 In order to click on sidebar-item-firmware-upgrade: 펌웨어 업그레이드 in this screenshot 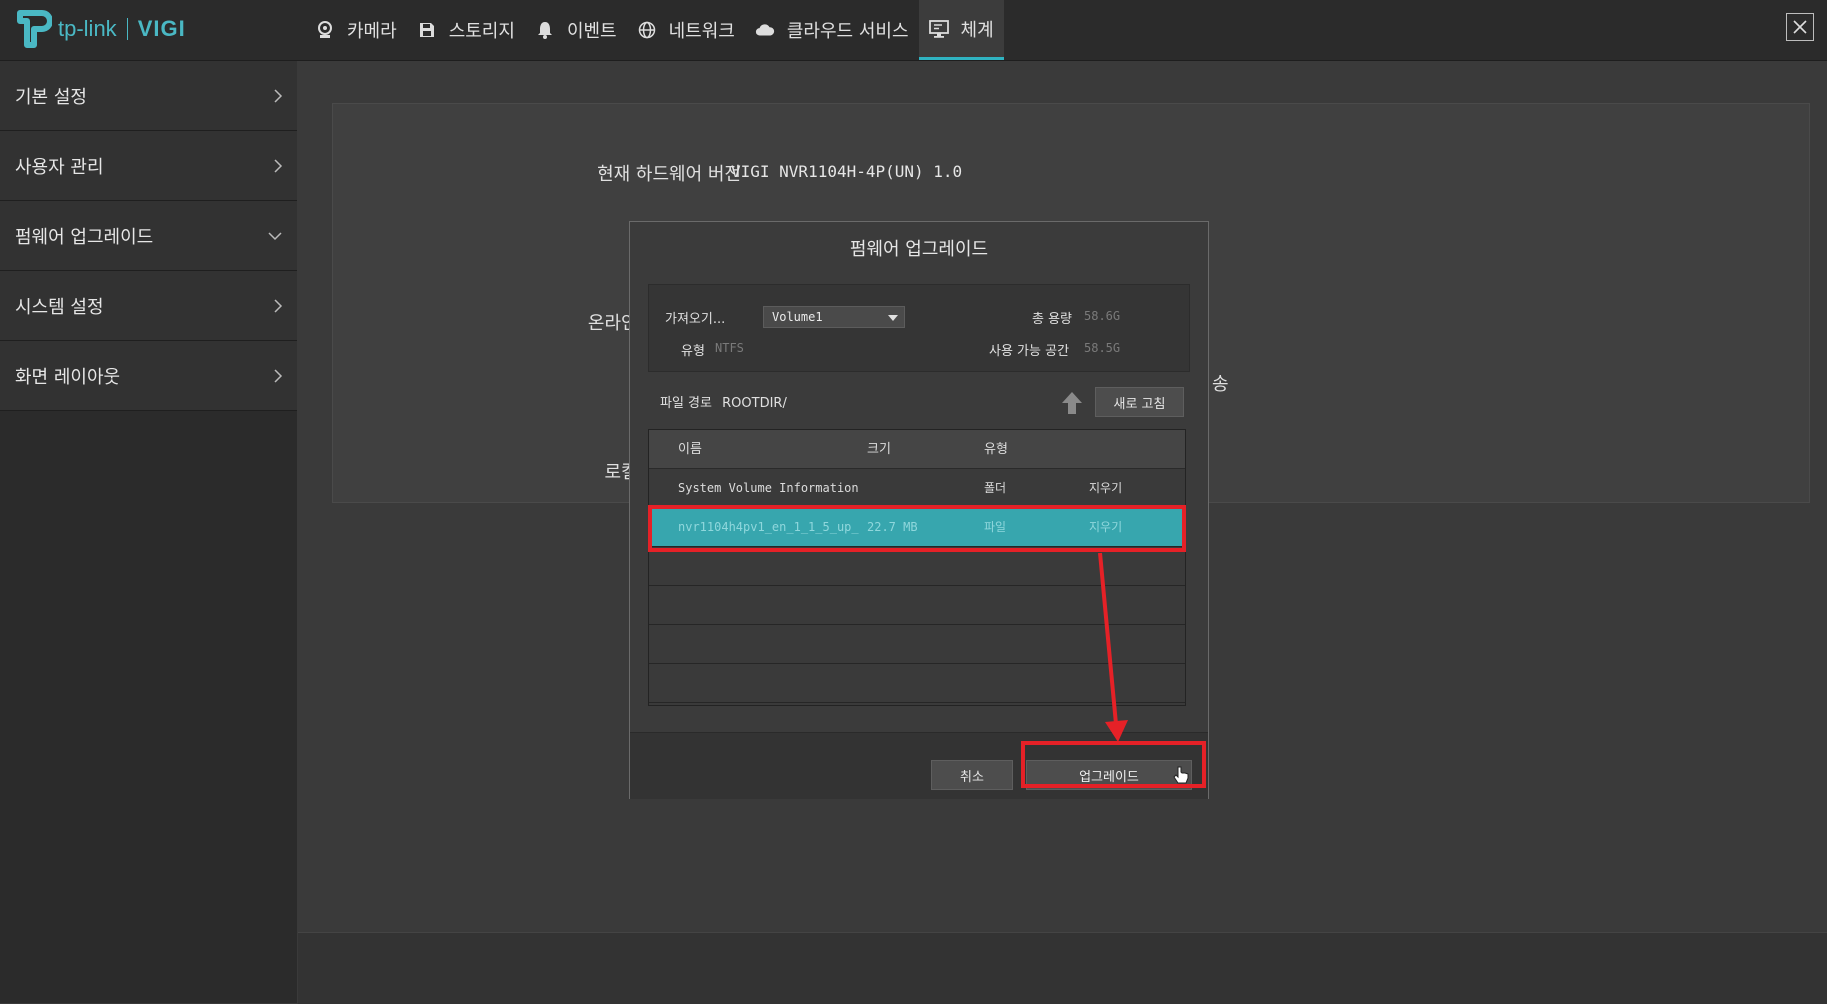, I will do `click(148, 236)`.